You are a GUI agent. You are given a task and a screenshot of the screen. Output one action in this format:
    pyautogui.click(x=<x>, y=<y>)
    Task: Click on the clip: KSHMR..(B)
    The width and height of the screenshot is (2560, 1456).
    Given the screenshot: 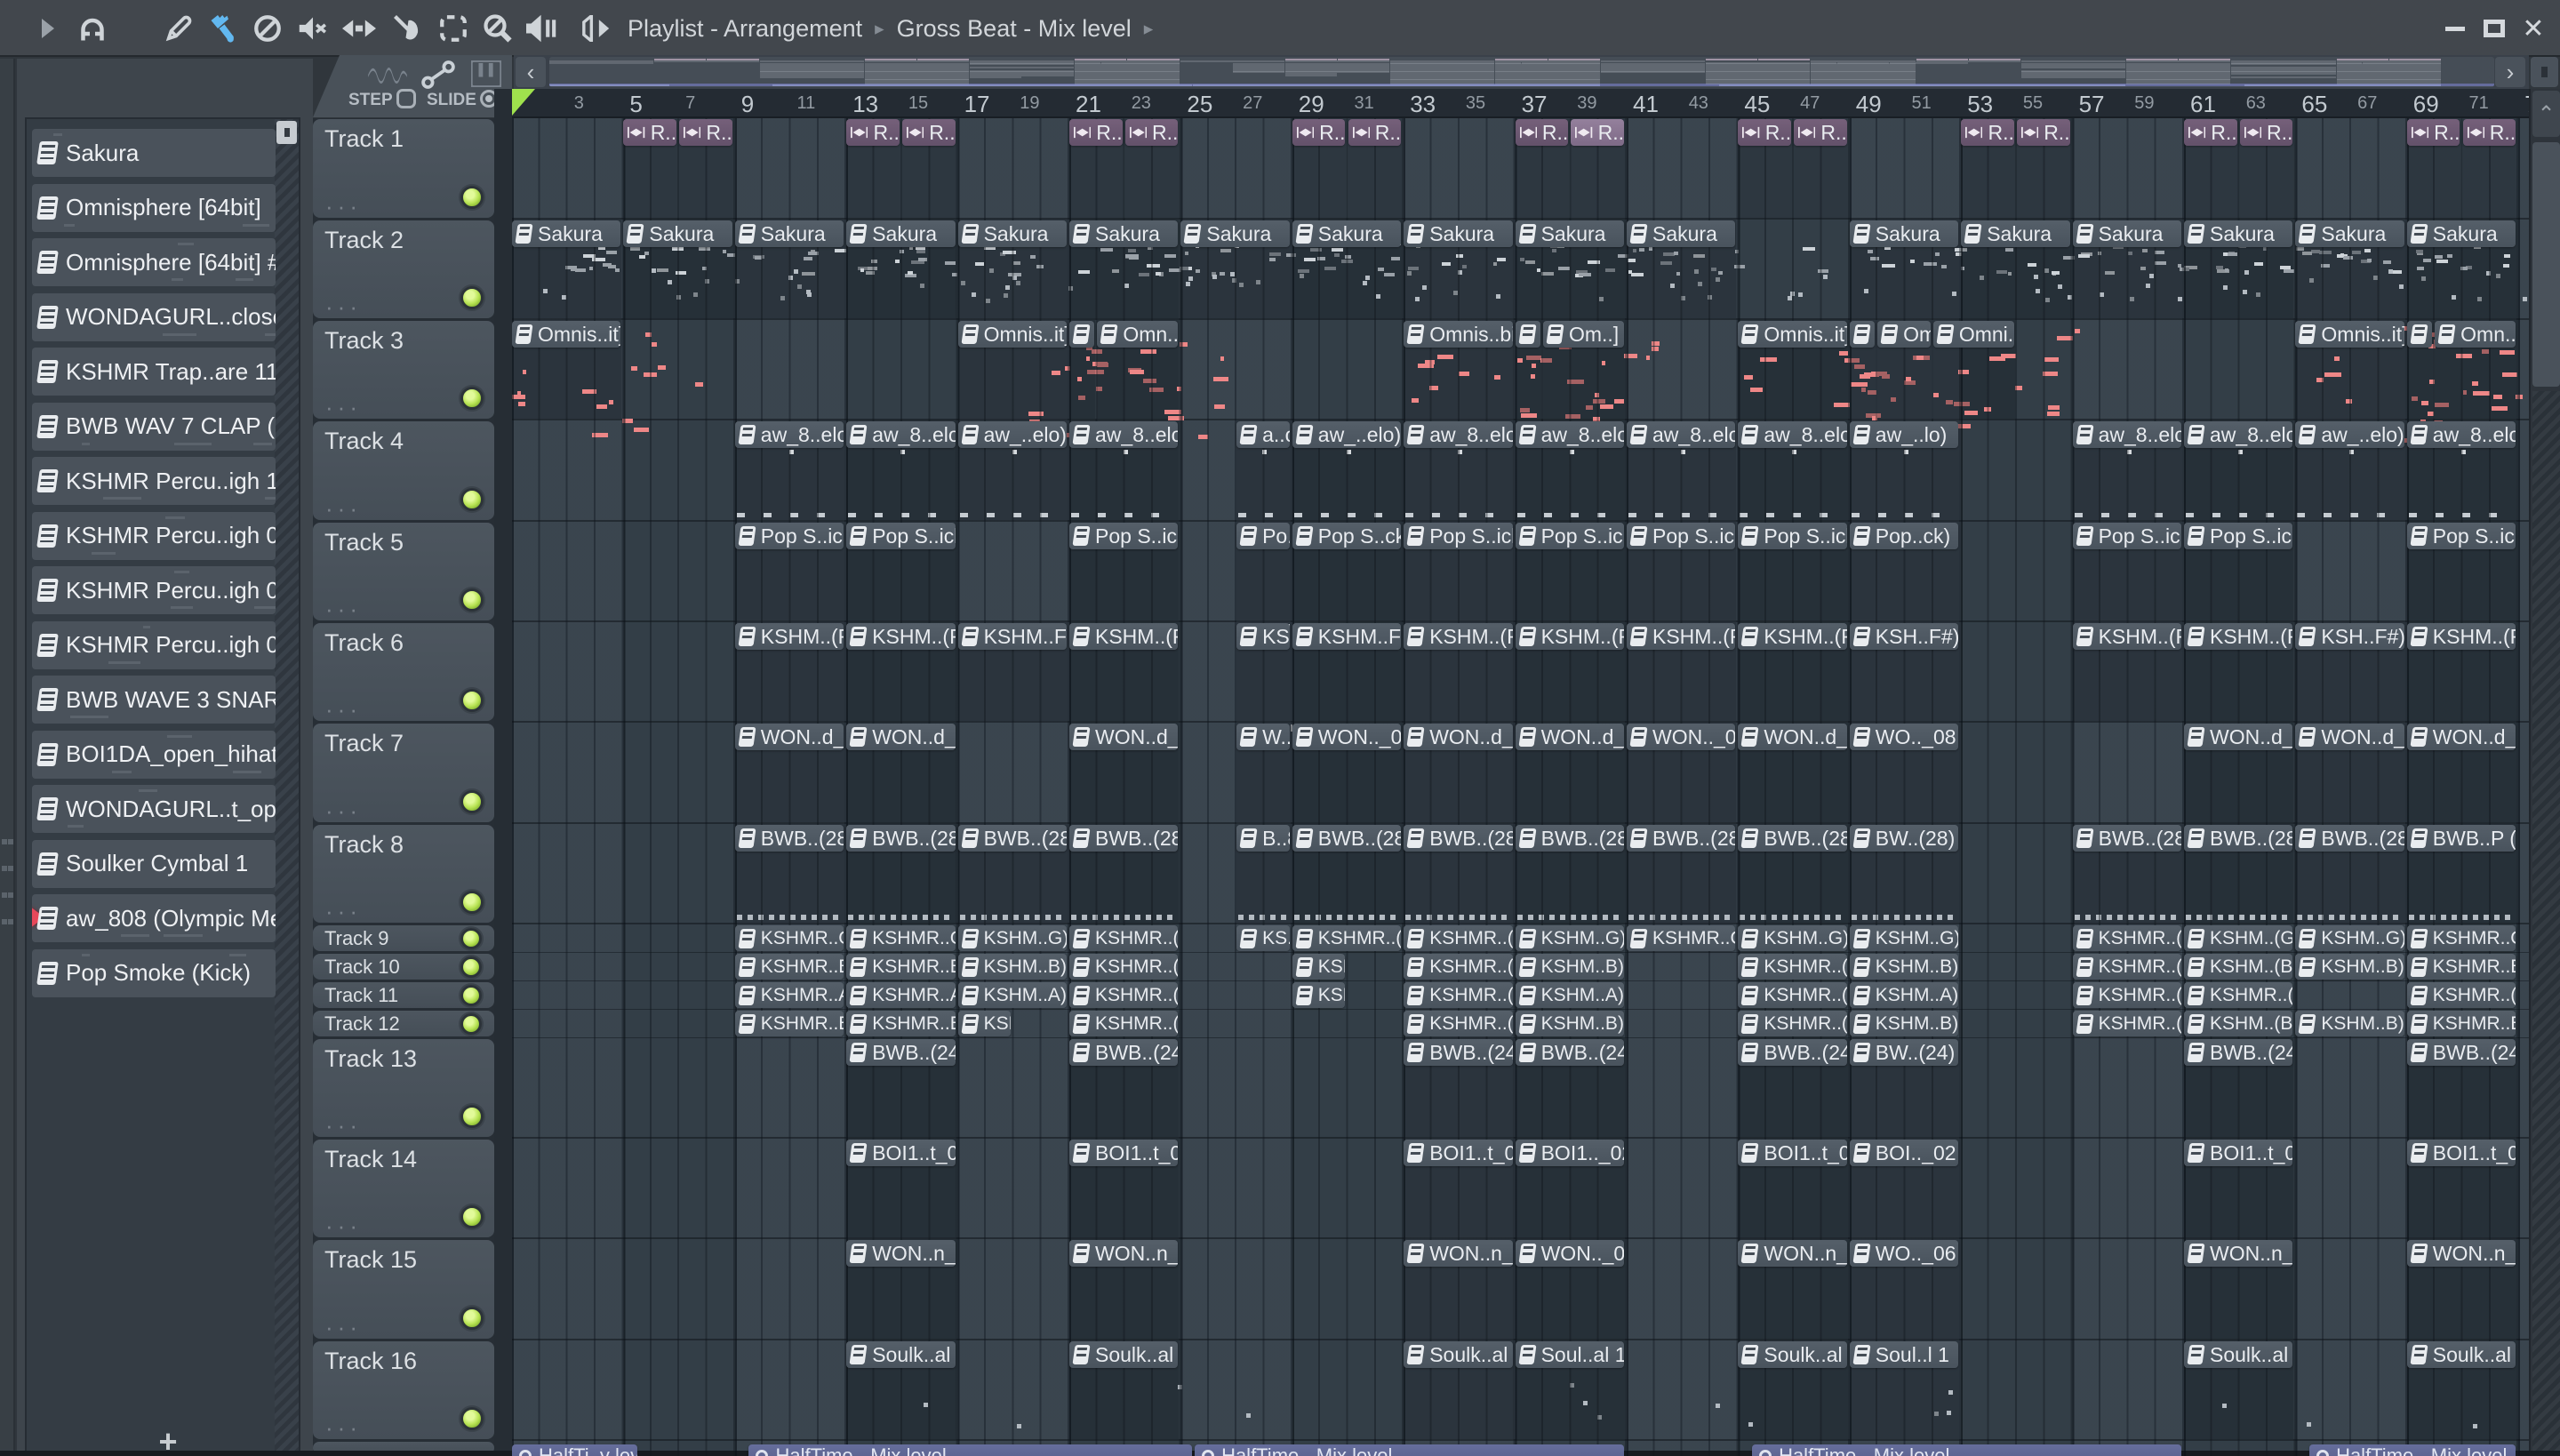 What is the action you would take?
    pyautogui.click(x=2126, y=1023)
    